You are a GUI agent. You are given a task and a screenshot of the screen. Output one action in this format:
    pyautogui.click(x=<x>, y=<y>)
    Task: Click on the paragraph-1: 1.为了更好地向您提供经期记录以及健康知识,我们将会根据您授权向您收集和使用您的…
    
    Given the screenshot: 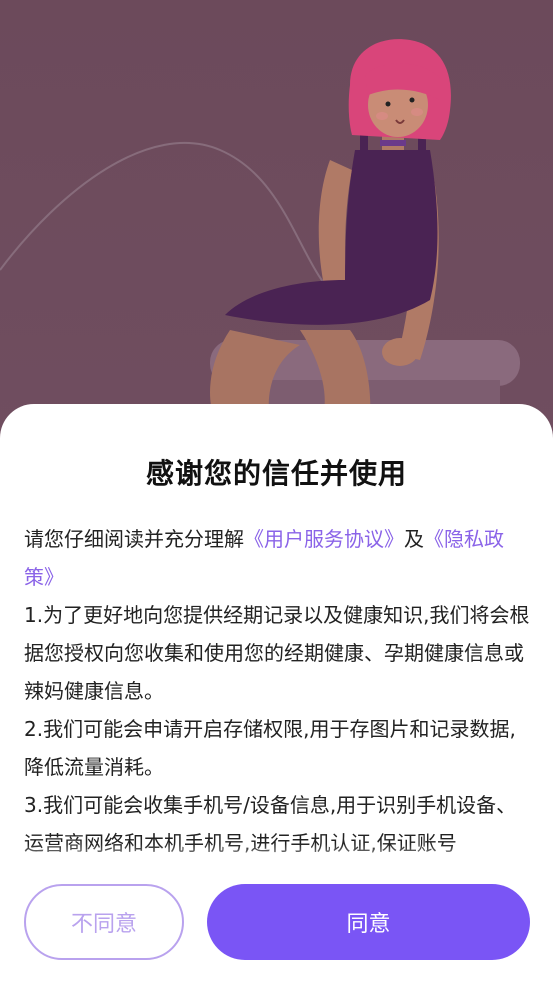 What is the action you would take?
    pyautogui.click(x=277, y=653)
    